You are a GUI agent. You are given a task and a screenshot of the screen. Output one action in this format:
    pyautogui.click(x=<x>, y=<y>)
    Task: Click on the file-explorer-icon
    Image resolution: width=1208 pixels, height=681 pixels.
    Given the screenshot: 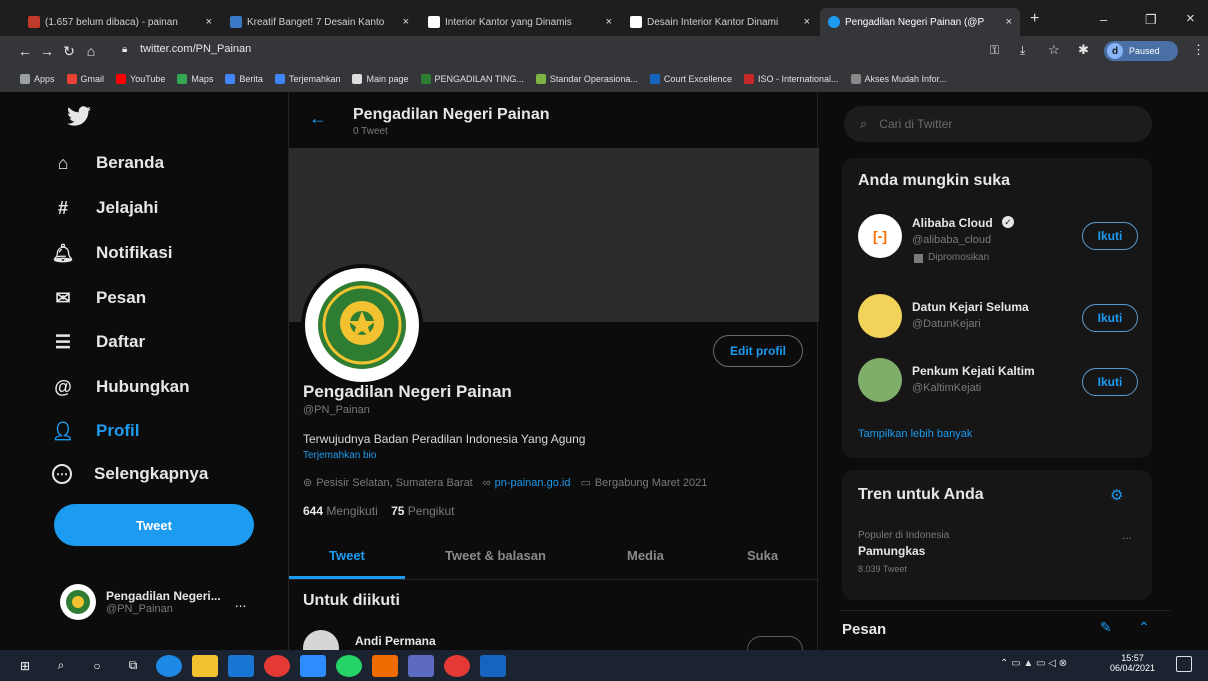 What is the action you would take?
    pyautogui.click(x=205, y=665)
    